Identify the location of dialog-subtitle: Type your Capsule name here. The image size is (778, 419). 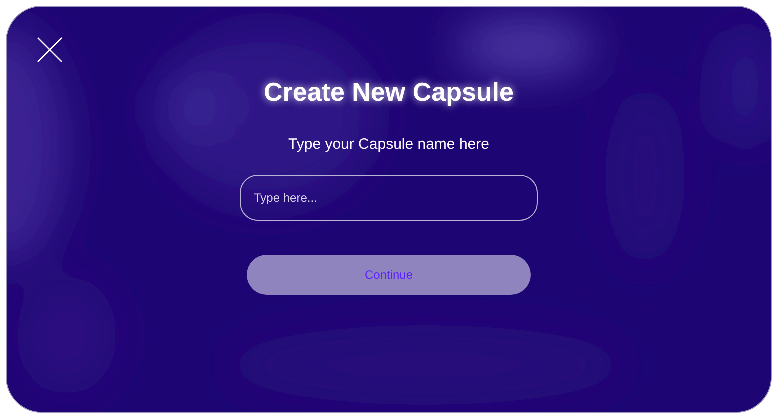
(389, 145).